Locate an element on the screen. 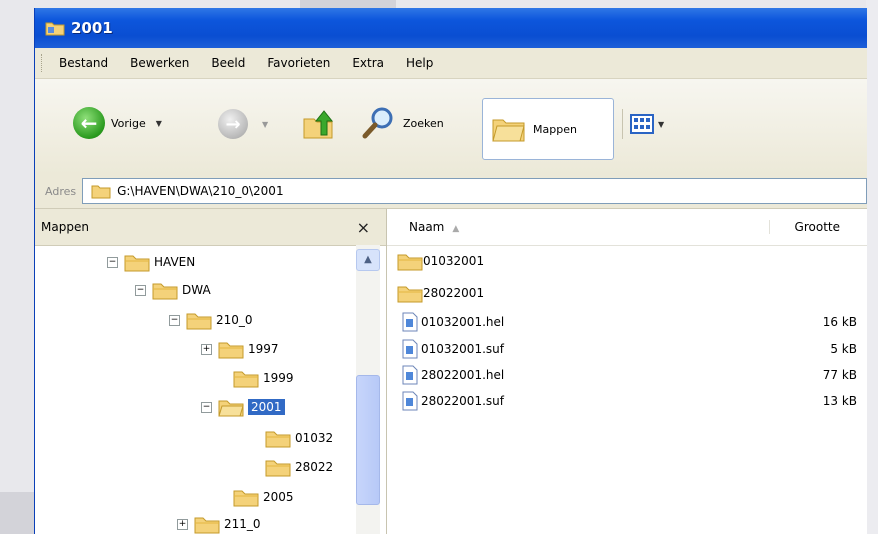  folder-up-icon is located at coordinates (318, 124).